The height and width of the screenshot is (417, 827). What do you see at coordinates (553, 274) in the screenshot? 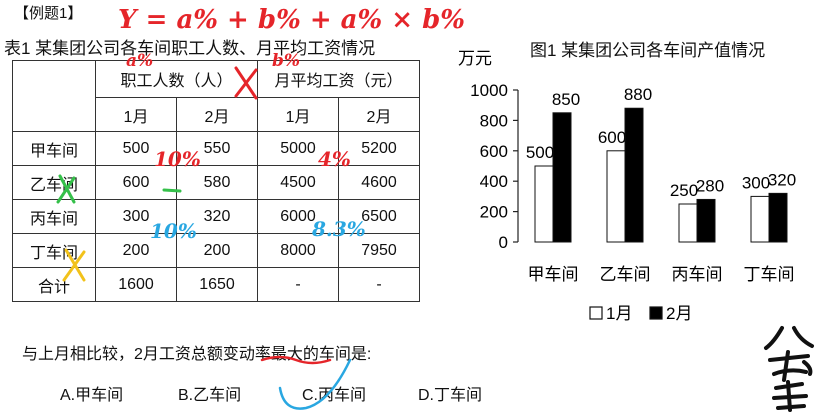
I see `x-category-label: 甲车间` at bounding box center [553, 274].